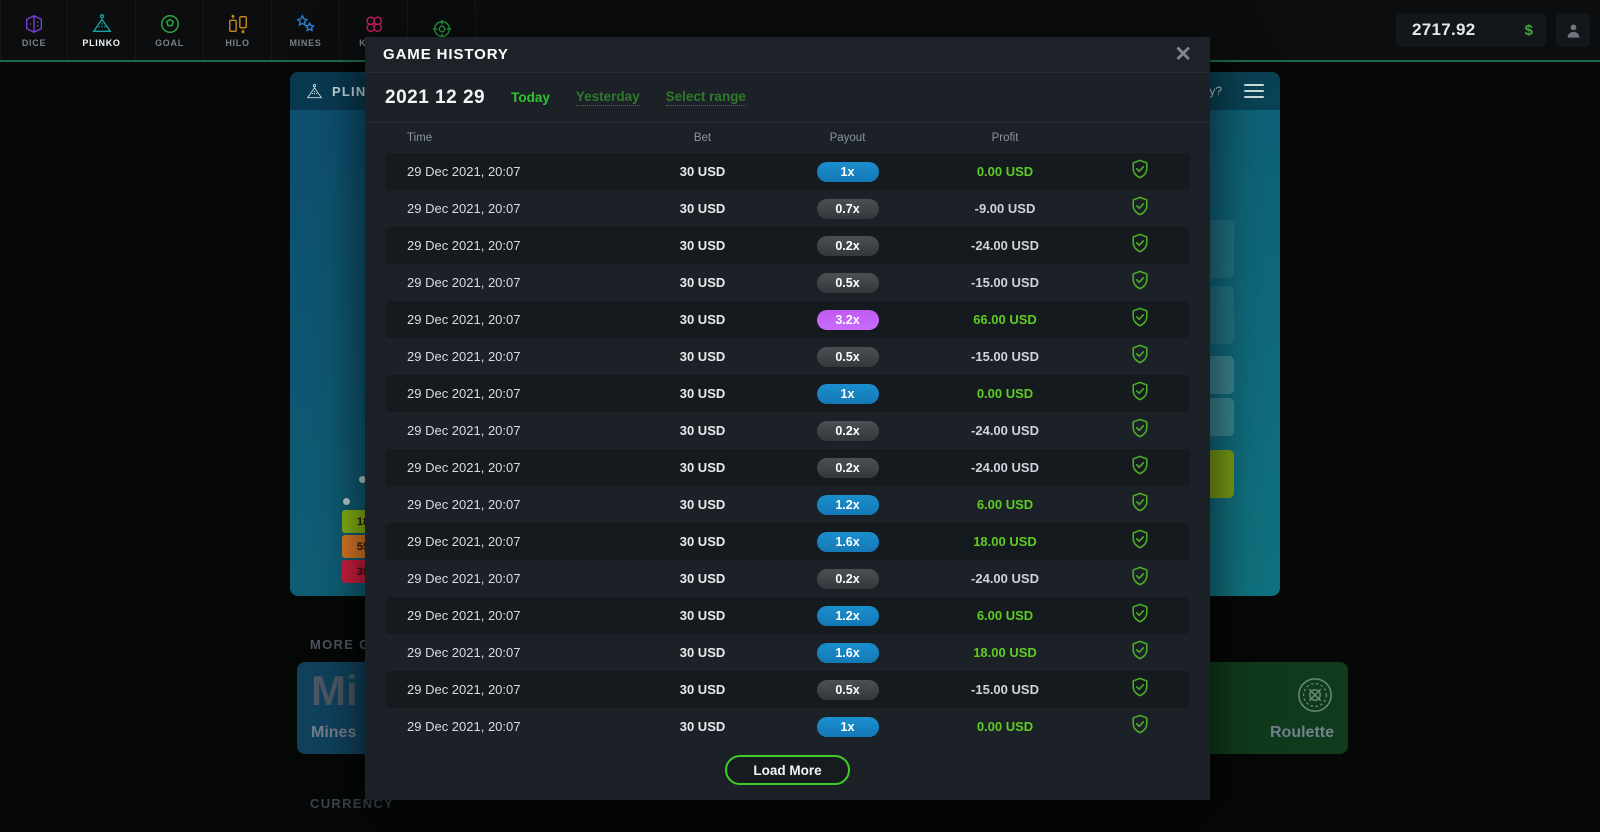  I want to click on nav-item-label: PLINKO, so click(101, 42).